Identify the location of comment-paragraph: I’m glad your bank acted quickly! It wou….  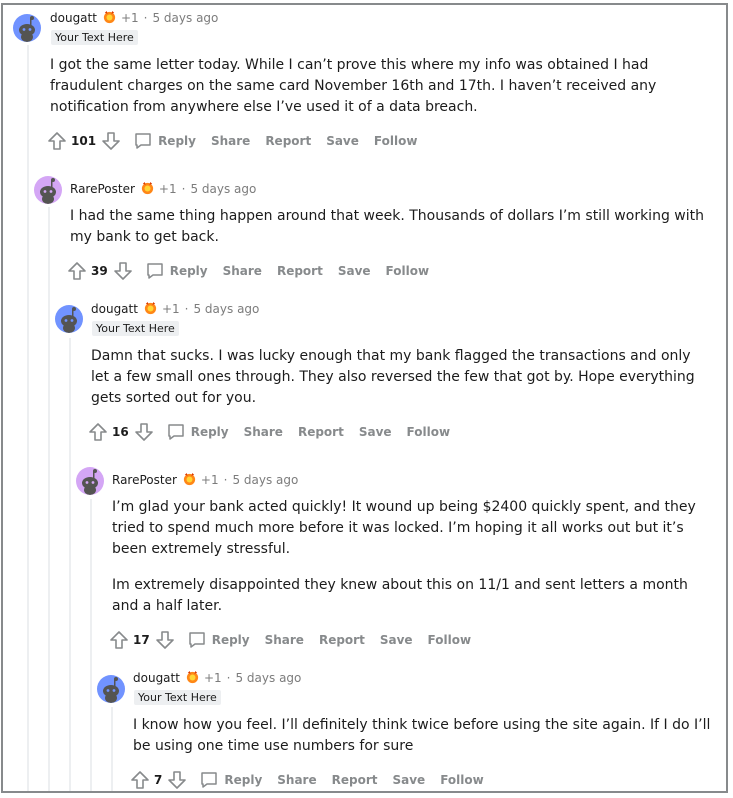
(404, 528).